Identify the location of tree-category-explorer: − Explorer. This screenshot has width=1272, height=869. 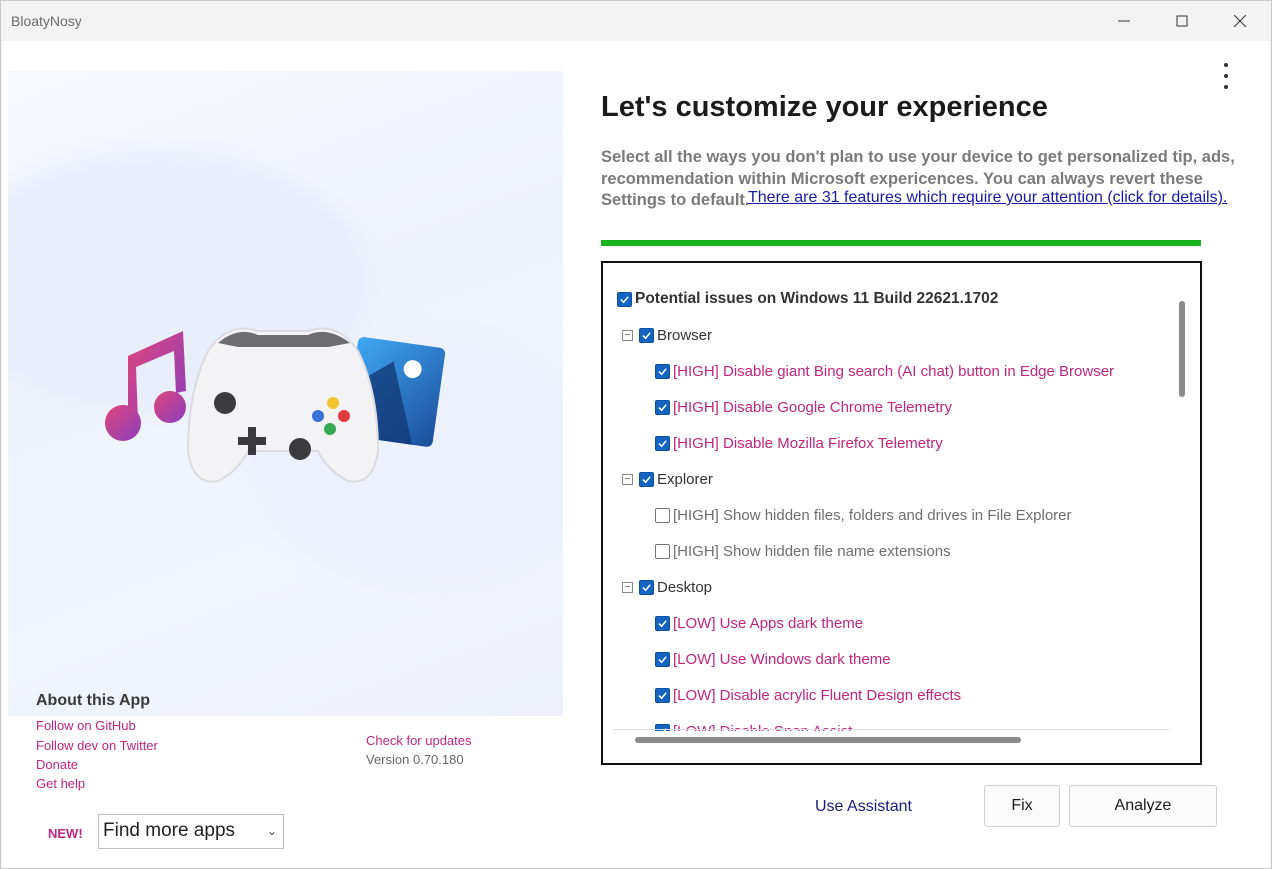
(667, 479).